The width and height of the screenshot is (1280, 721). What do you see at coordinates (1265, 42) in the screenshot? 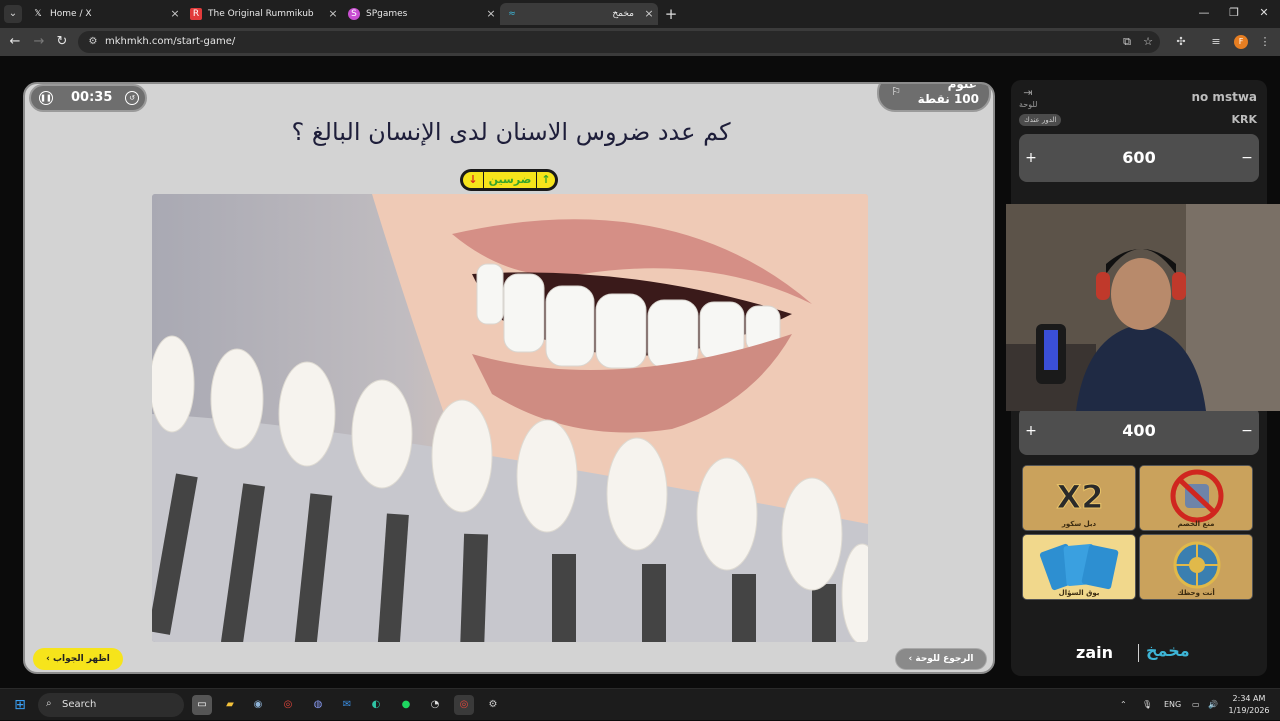
I see `menu-dots-icon: ⋮` at bounding box center [1265, 42].